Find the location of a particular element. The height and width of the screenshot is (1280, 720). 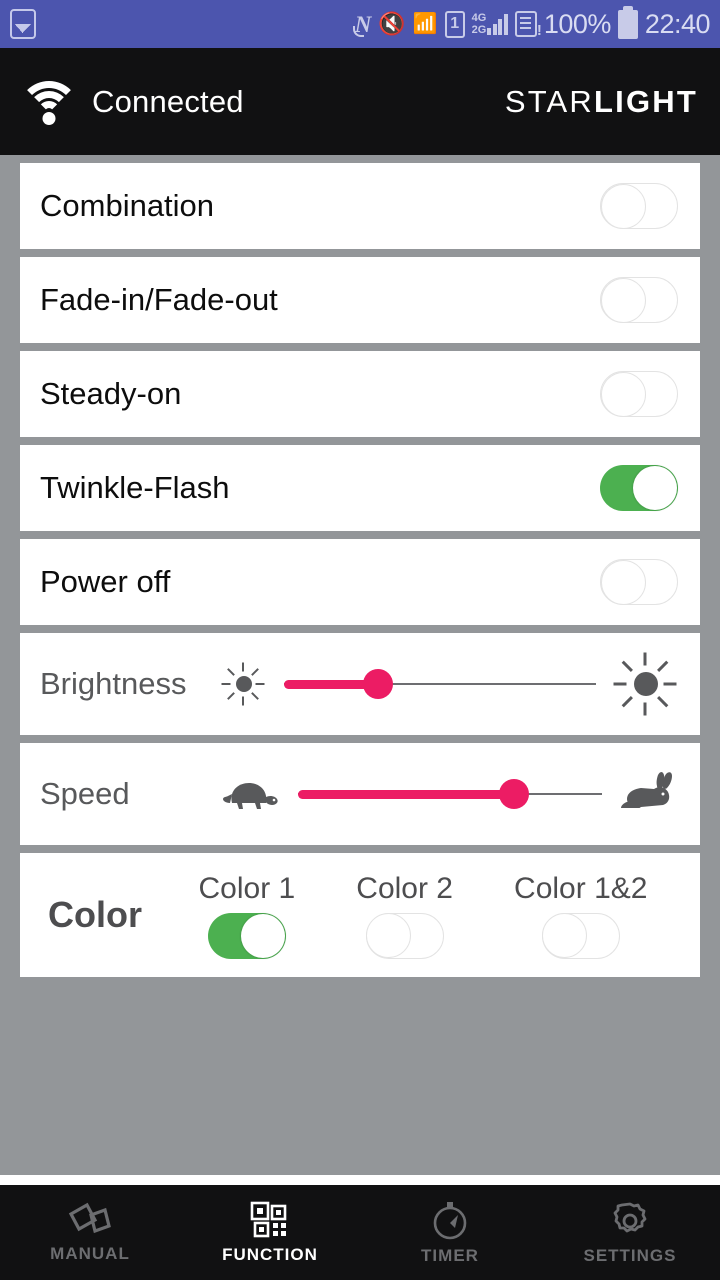

sim-card-alert-icon is located at coordinates (528, 25).